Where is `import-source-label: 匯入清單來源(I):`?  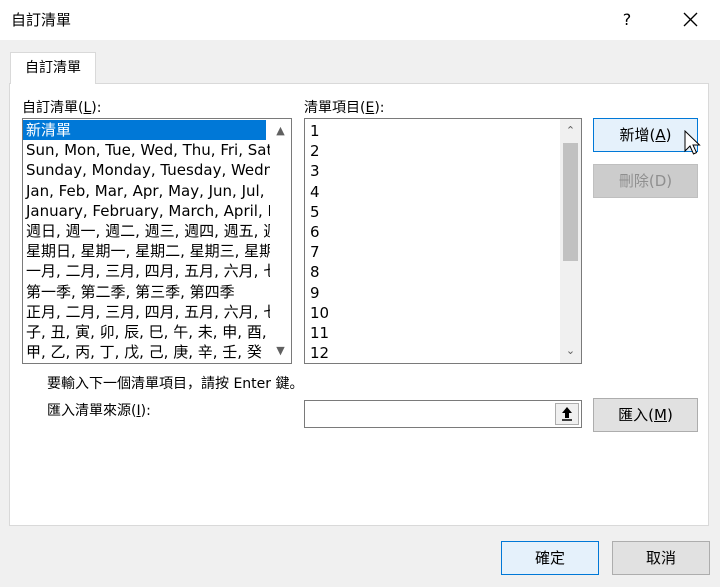
import-source-label: 匯入清單來源(I): is located at coordinates (99, 411).